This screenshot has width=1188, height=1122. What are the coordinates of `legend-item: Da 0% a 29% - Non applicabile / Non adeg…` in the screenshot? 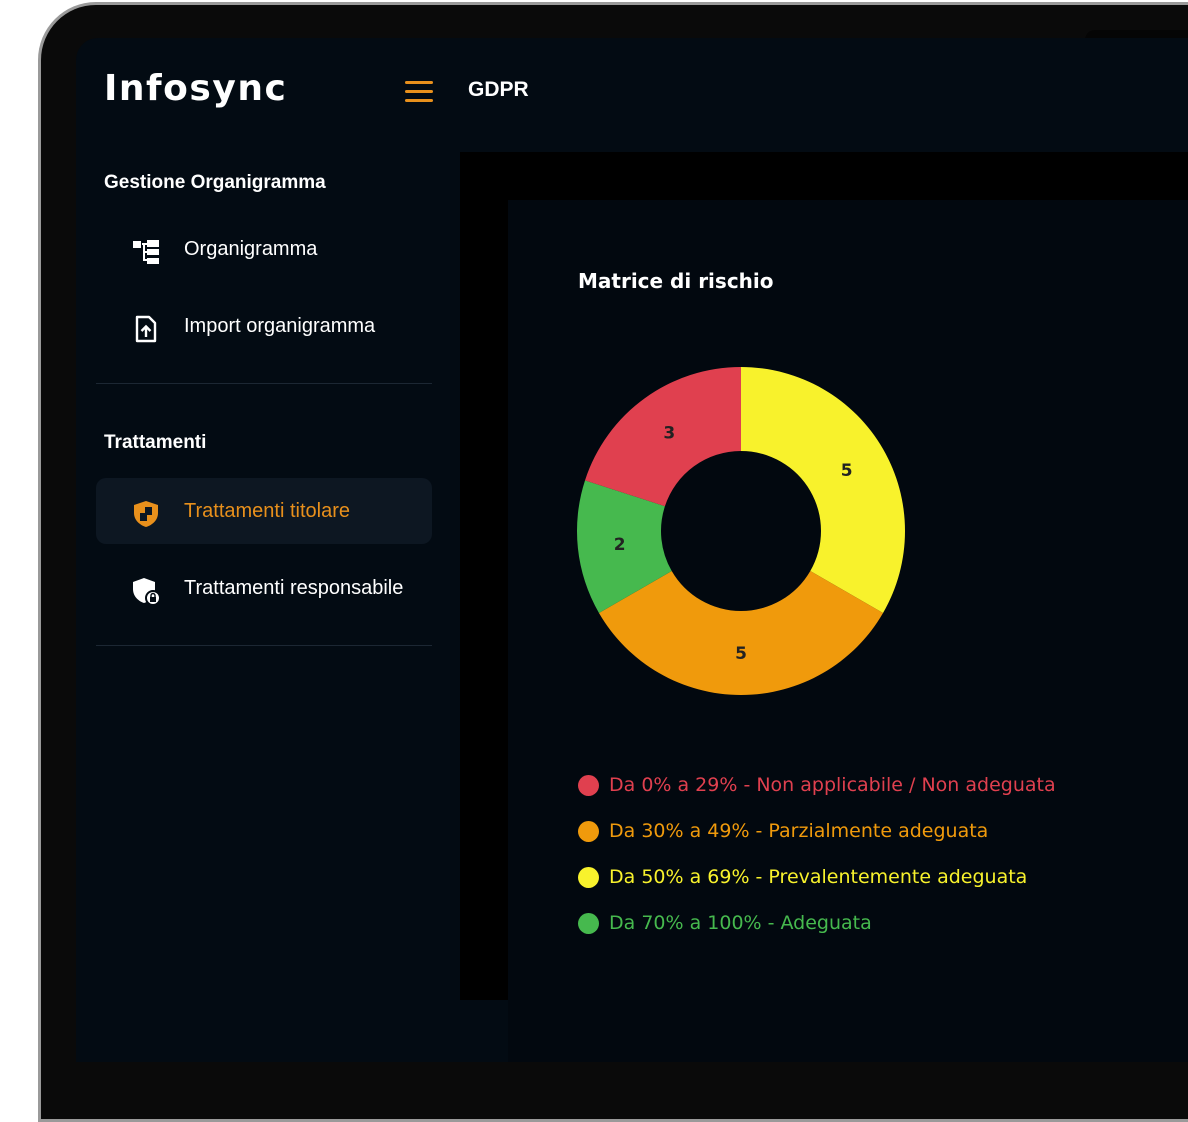 It's located at (817, 785).